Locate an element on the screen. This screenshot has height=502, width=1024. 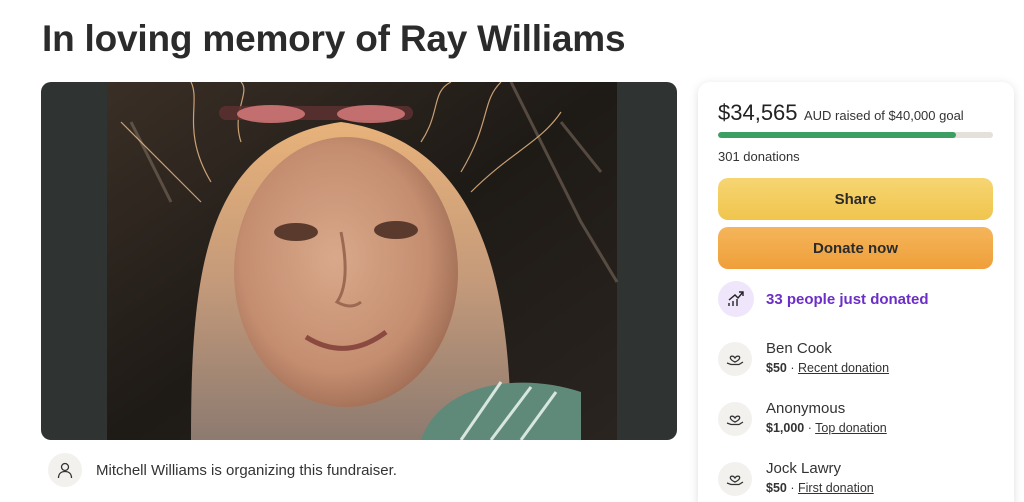
user-icon is located at coordinates (65, 470).